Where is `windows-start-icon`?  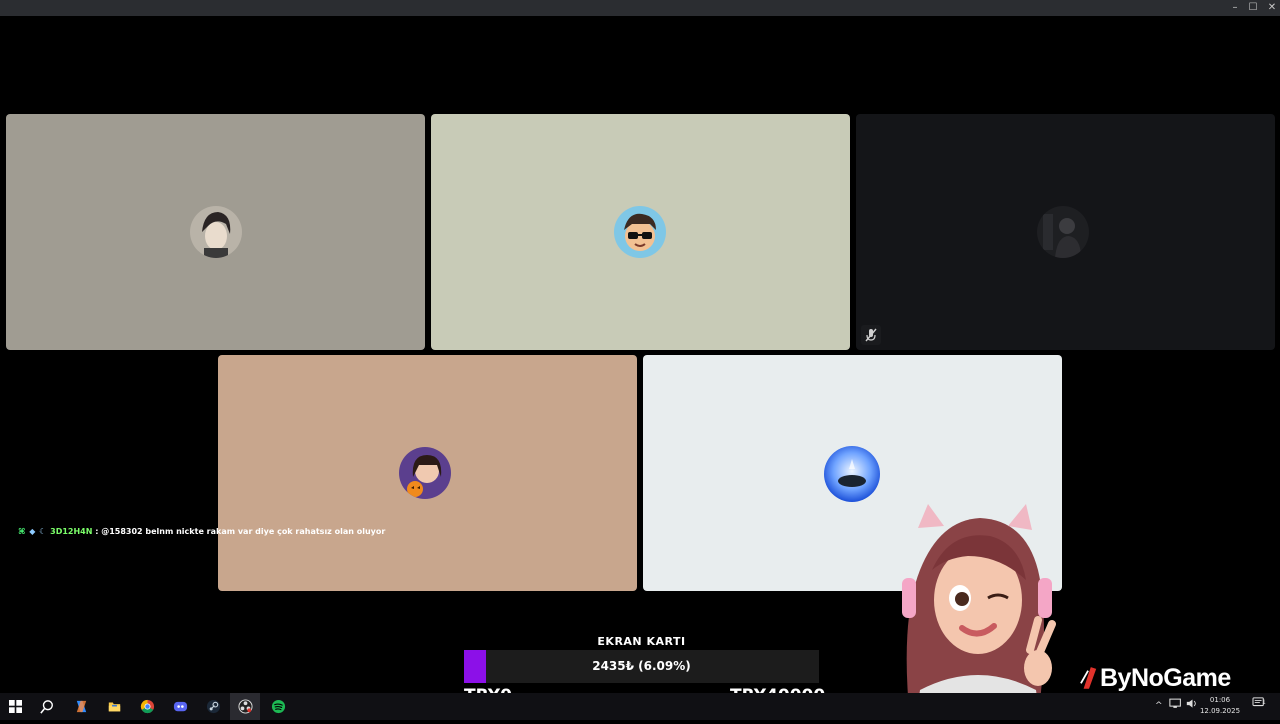 windows-start-icon is located at coordinates (15, 706).